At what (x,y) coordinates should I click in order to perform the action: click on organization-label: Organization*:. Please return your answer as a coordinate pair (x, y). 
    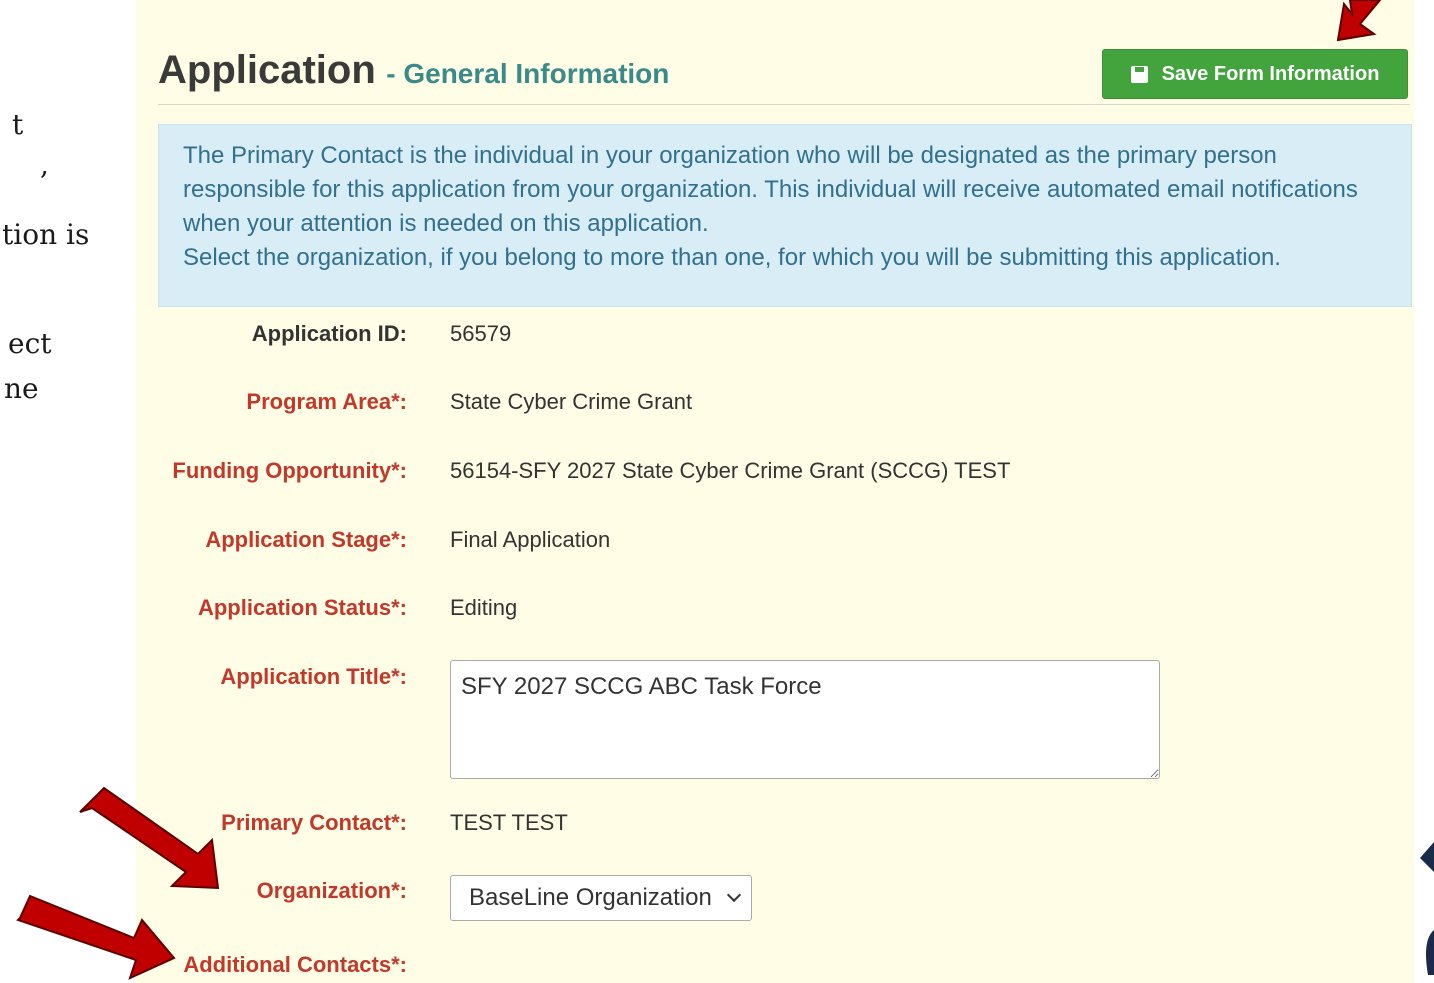
    Looking at the image, I should click on (331, 890).